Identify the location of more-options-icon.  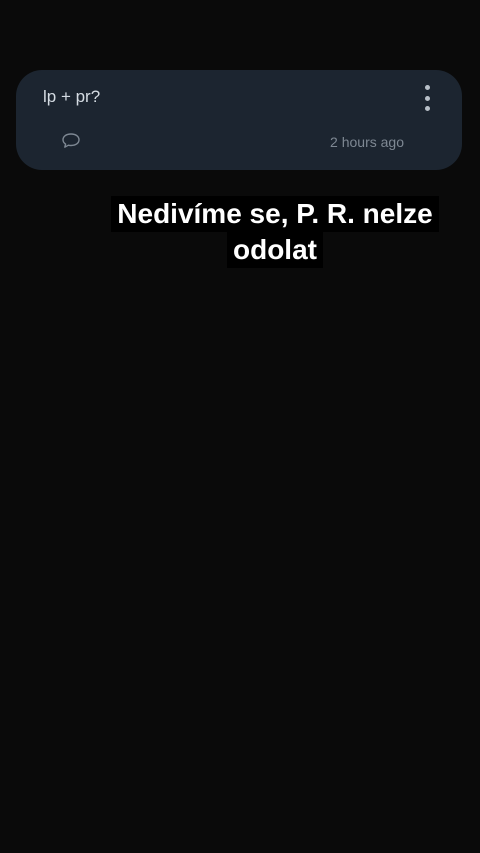
(427, 98).